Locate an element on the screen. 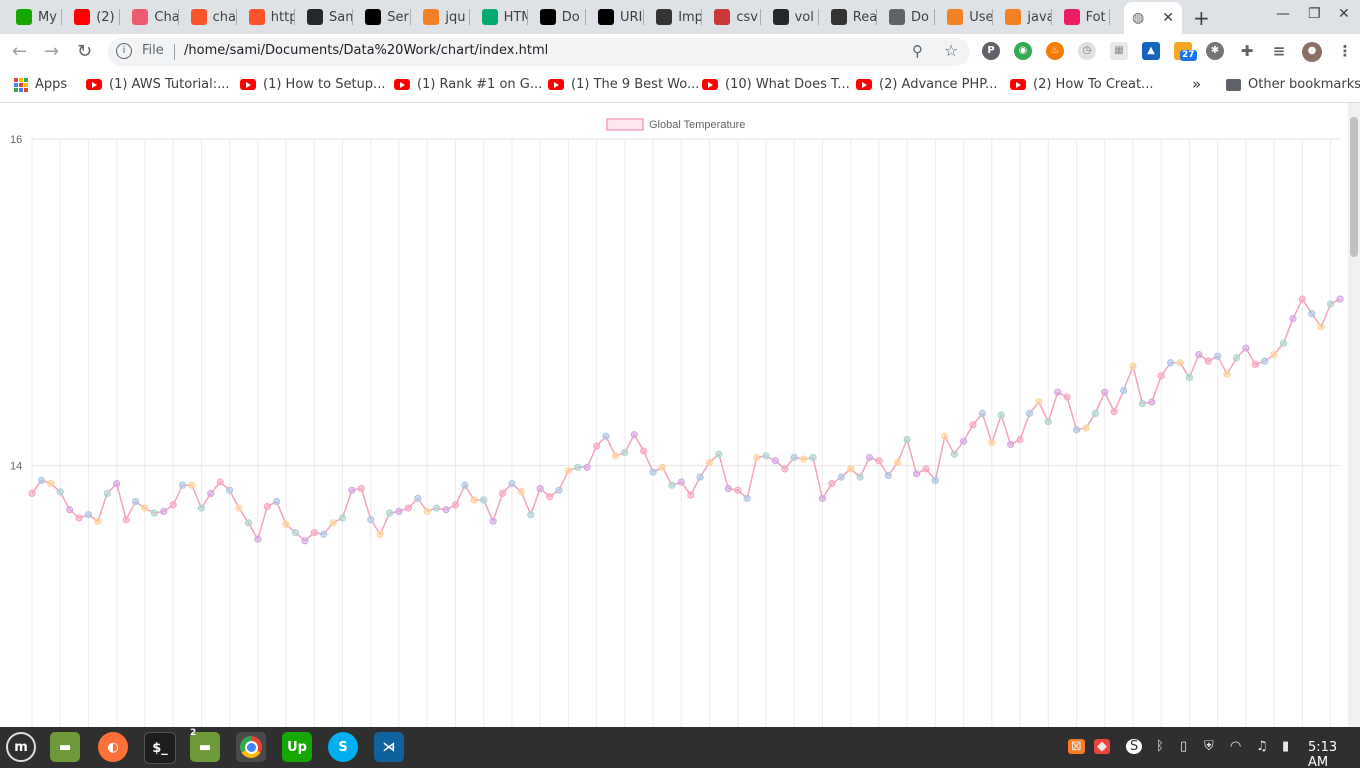  xampp-icon: ⊠ is located at coordinates (1076, 746).